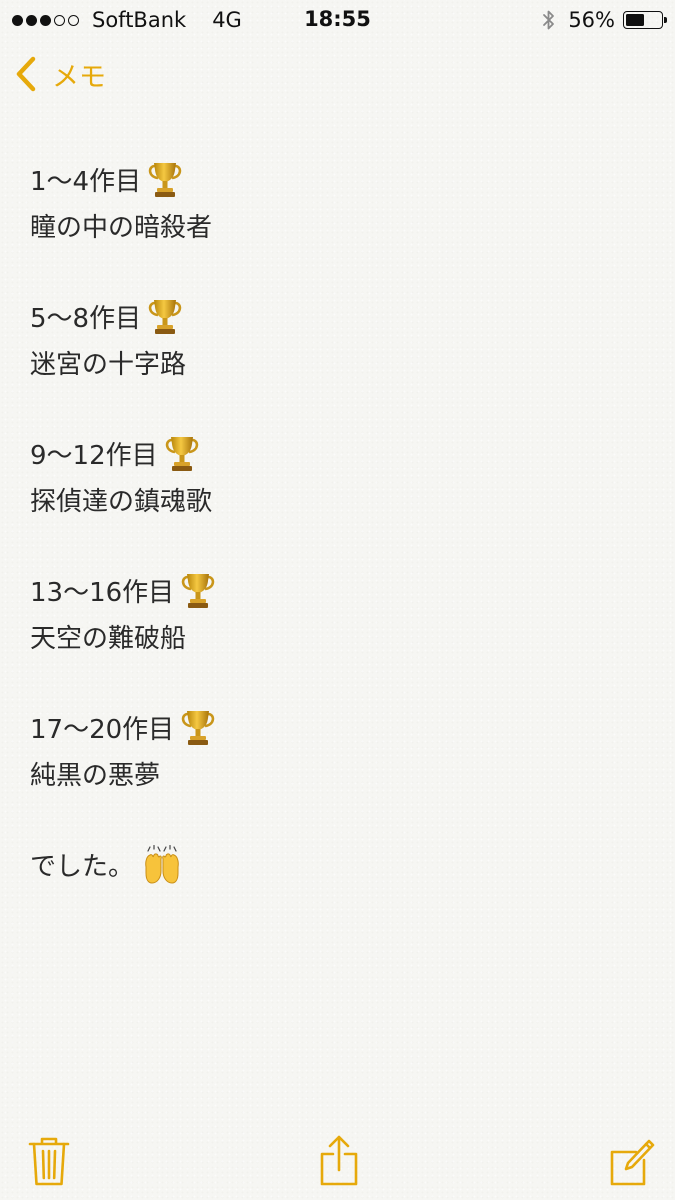 The width and height of the screenshot is (675, 1200). I want to click on compose-note-button, so click(631, 1161).